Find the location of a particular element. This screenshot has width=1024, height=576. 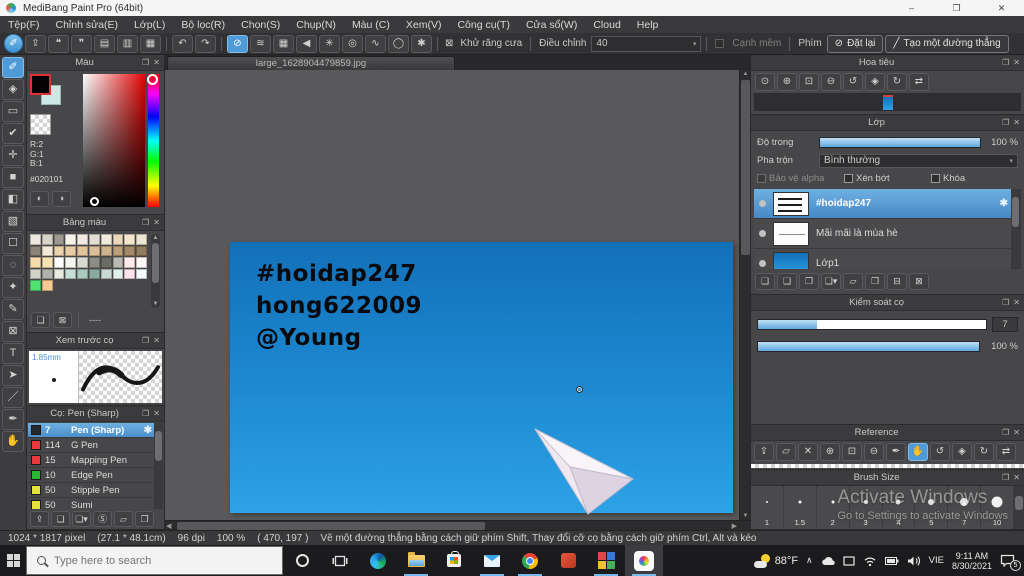

layer-add-menu-button: ❏▾ is located at coordinates (831, 281).